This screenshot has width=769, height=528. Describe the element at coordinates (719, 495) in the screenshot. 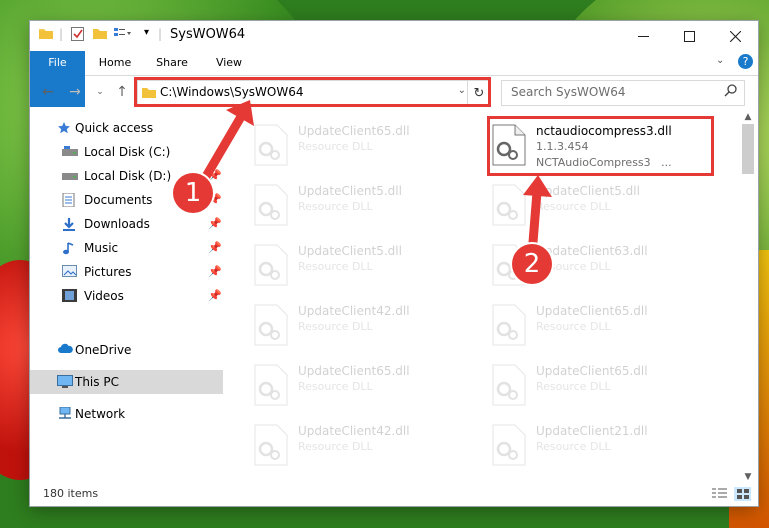

I see `details-view-icon` at that location.